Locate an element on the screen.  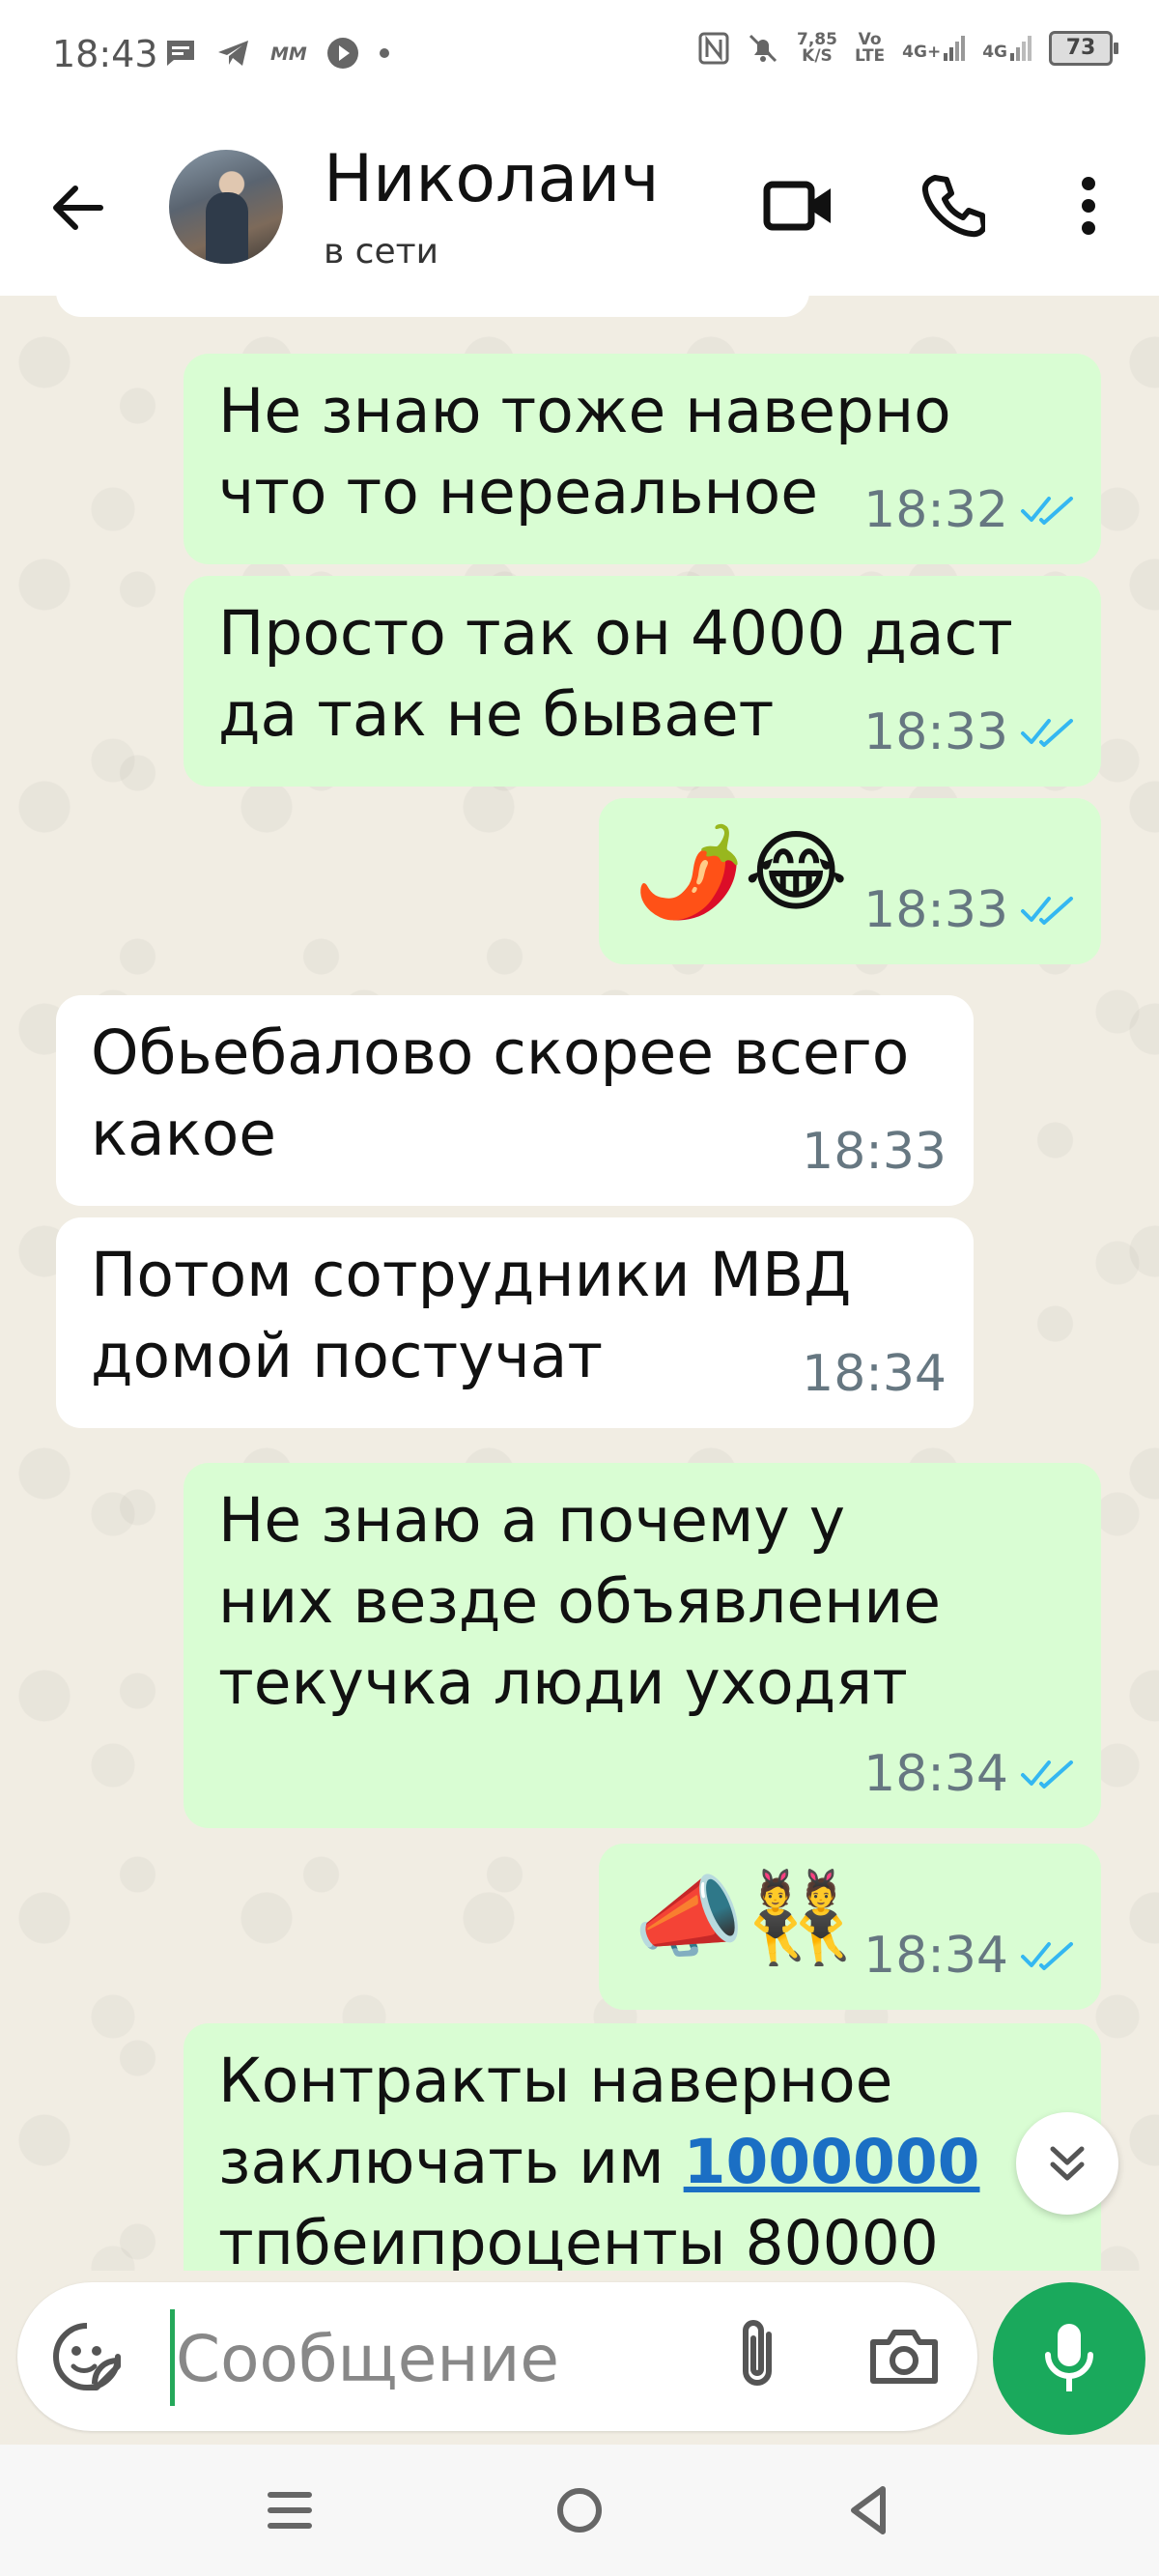
more-vertical-icon is located at coordinates (1089, 206).